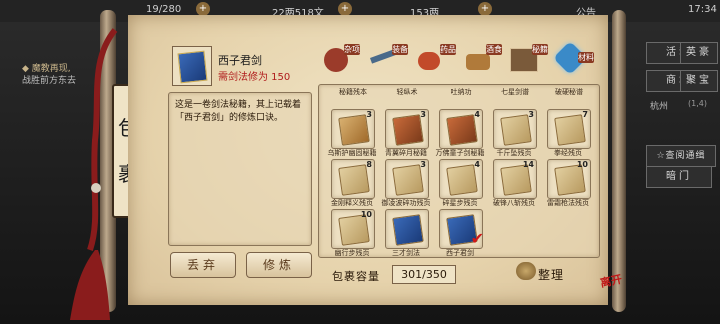 The height and width of the screenshot is (324, 720). Describe the element at coordinates (514, 203) in the screenshot. I see `item-name-label: 破锋八斩残页` at that location.